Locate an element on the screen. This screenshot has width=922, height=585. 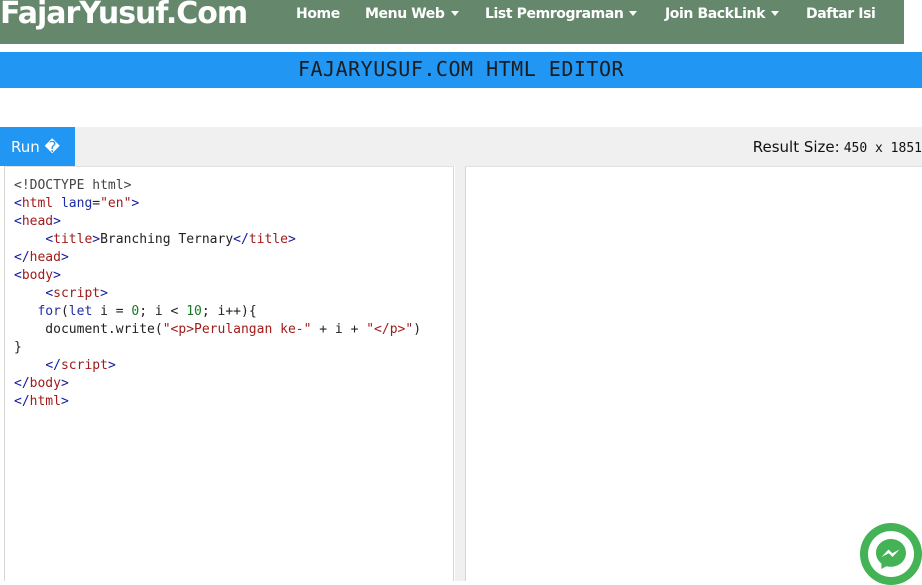
code-line: </html> is located at coordinates (217, 402).